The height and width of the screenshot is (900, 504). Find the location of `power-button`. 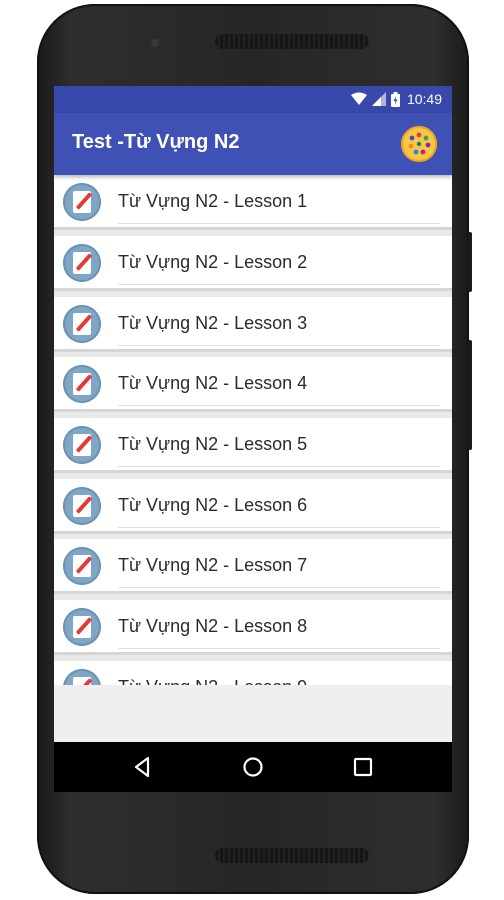

power-button is located at coordinates (470, 262).